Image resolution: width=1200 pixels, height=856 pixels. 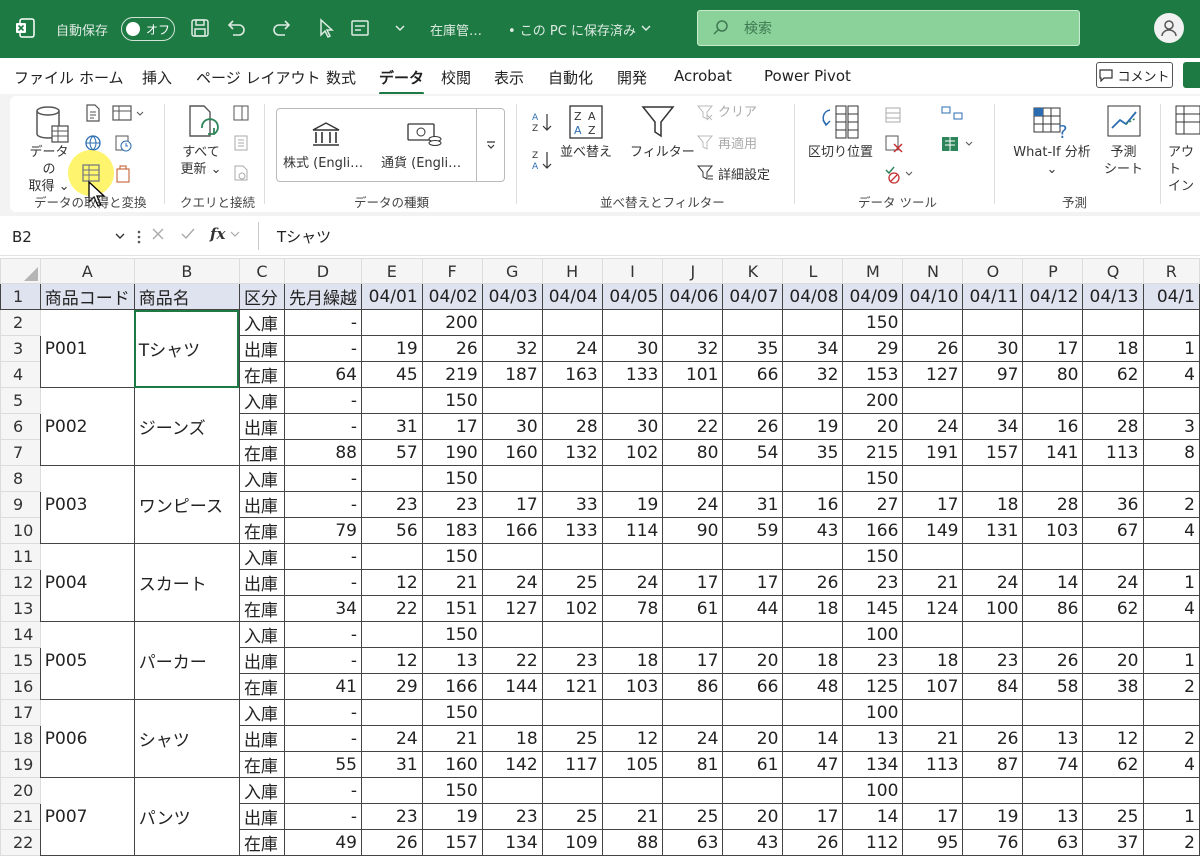 I want to click on value-cell: 37, so click(x=1113, y=842).